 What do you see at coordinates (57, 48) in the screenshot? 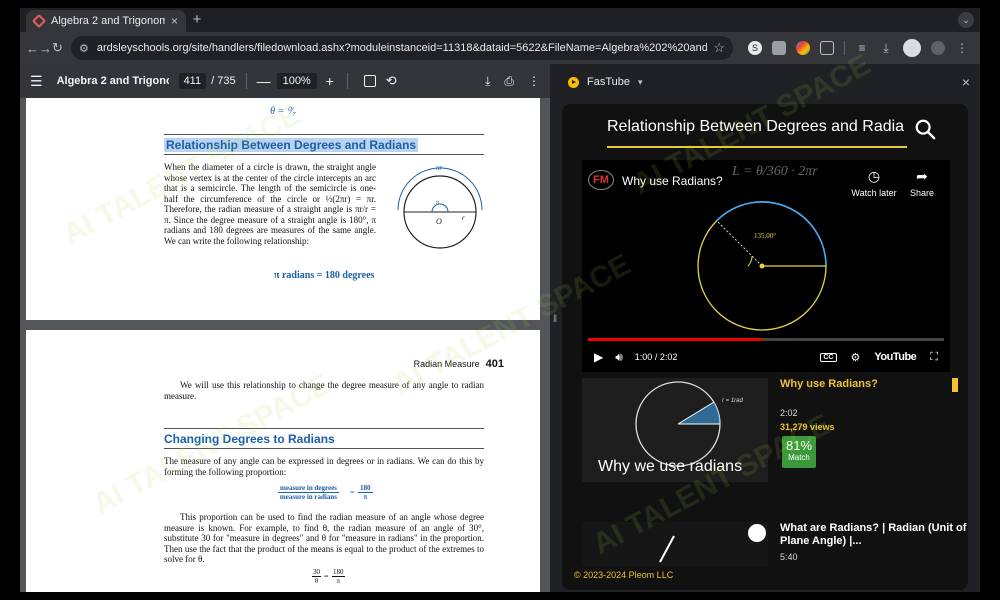
I see `reload-icon: ↻` at bounding box center [57, 48].